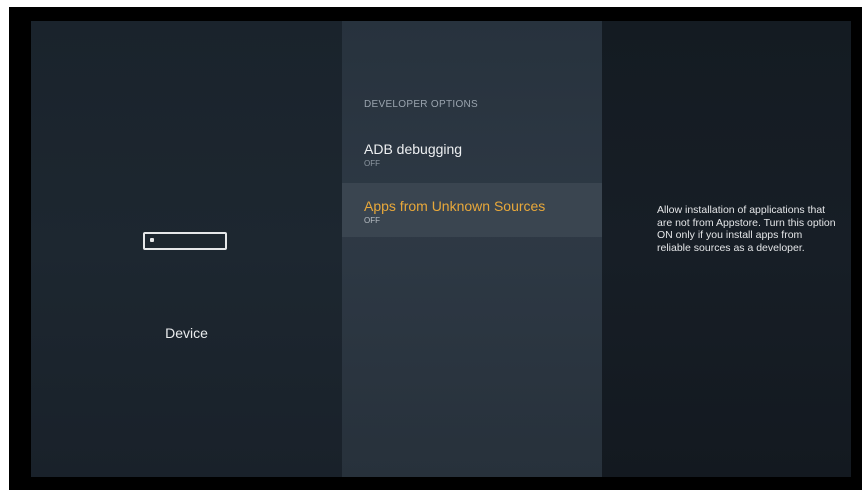 This screenshot has width=867, height=496. What do you see at coordinates (413, 149) in the screenshot?
I see `menu-item-title: ADB debugging` at bounding box center [413, 149].